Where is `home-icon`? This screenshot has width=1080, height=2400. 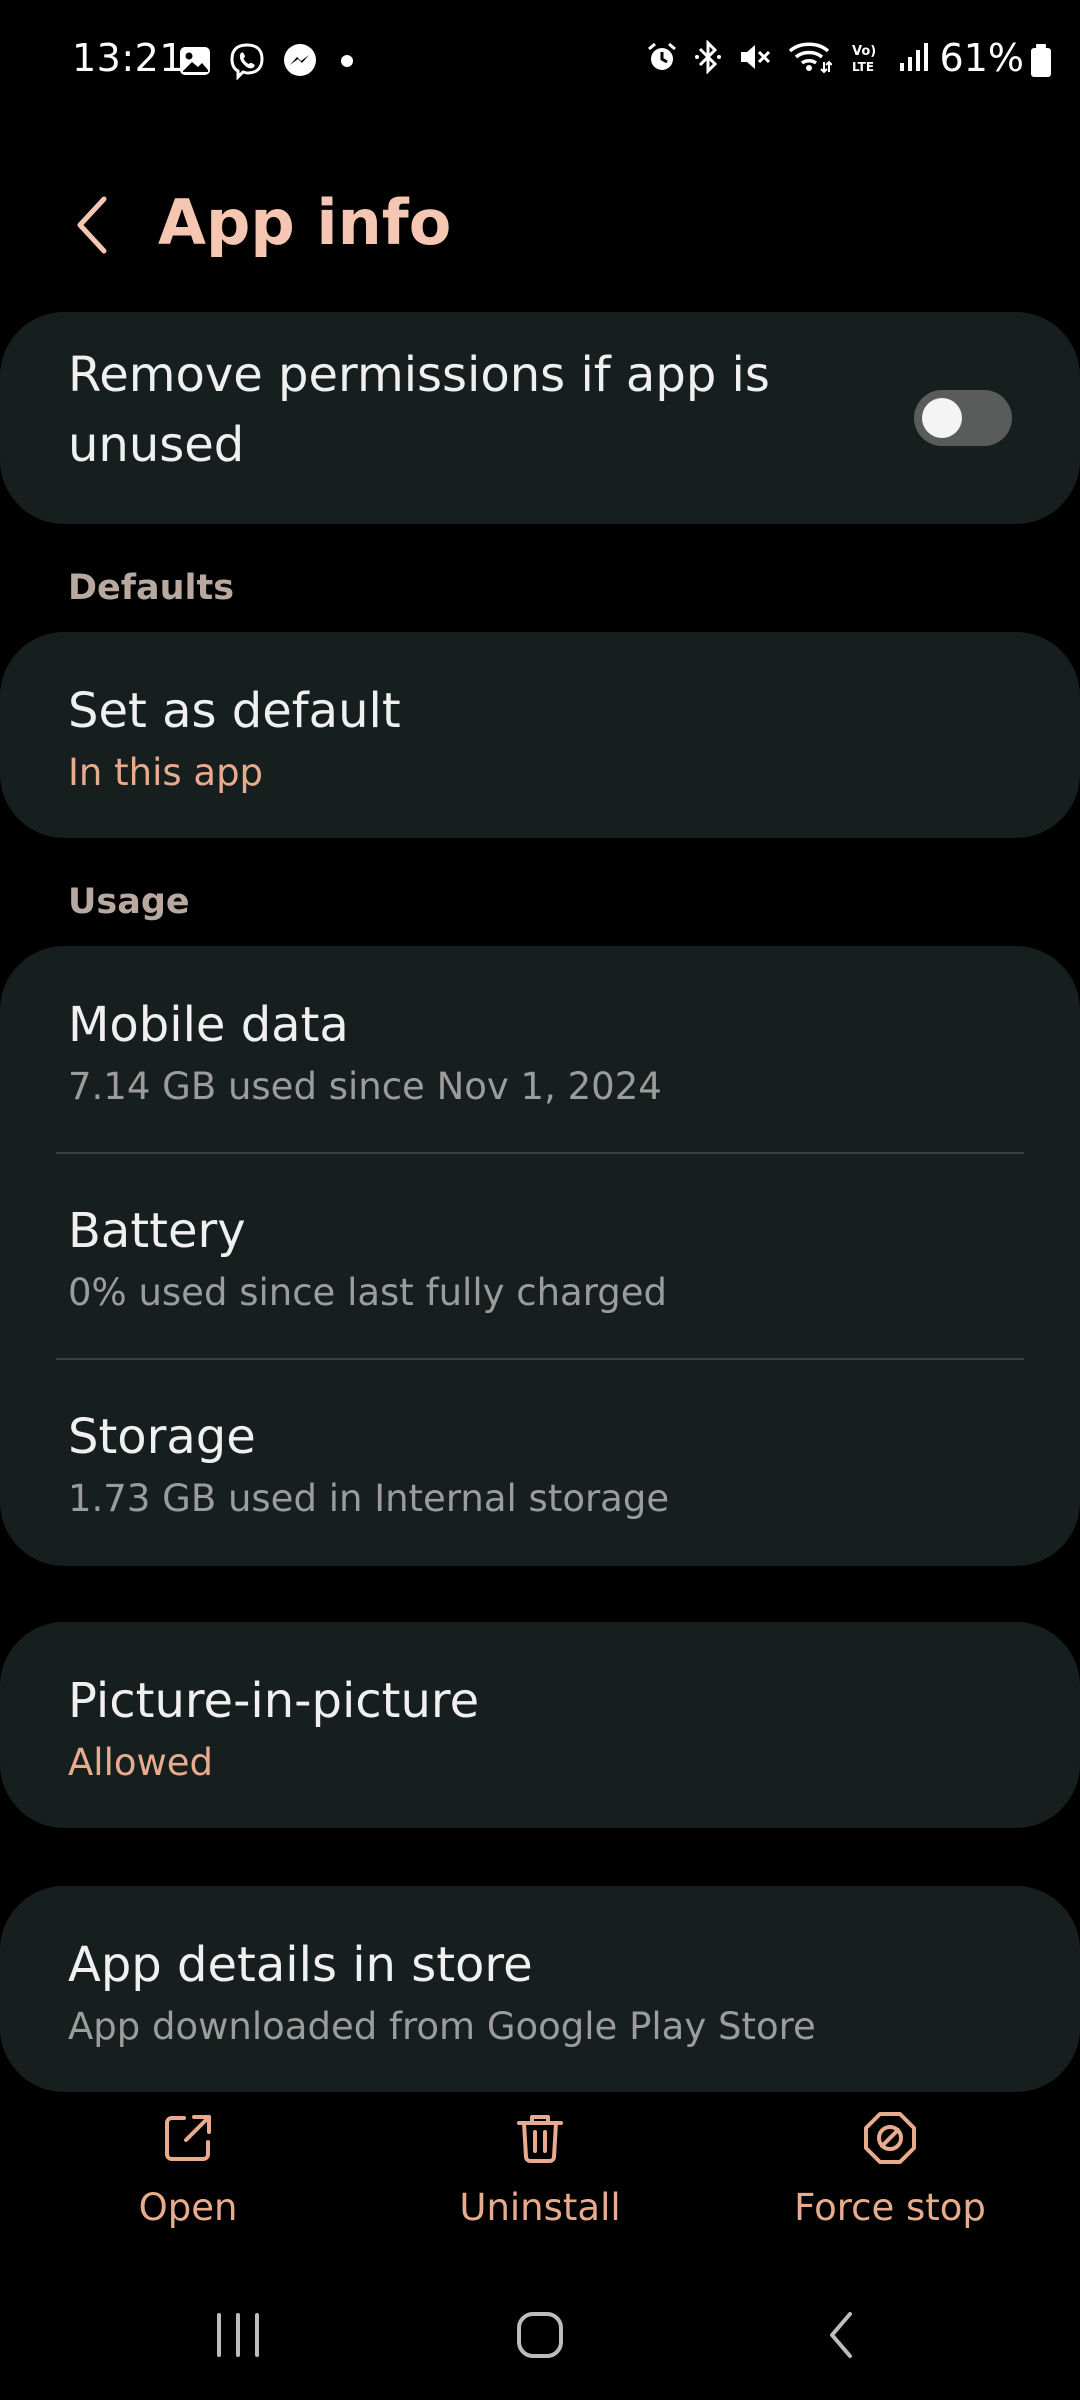 home-icon is located at coordinates (540, 2335).